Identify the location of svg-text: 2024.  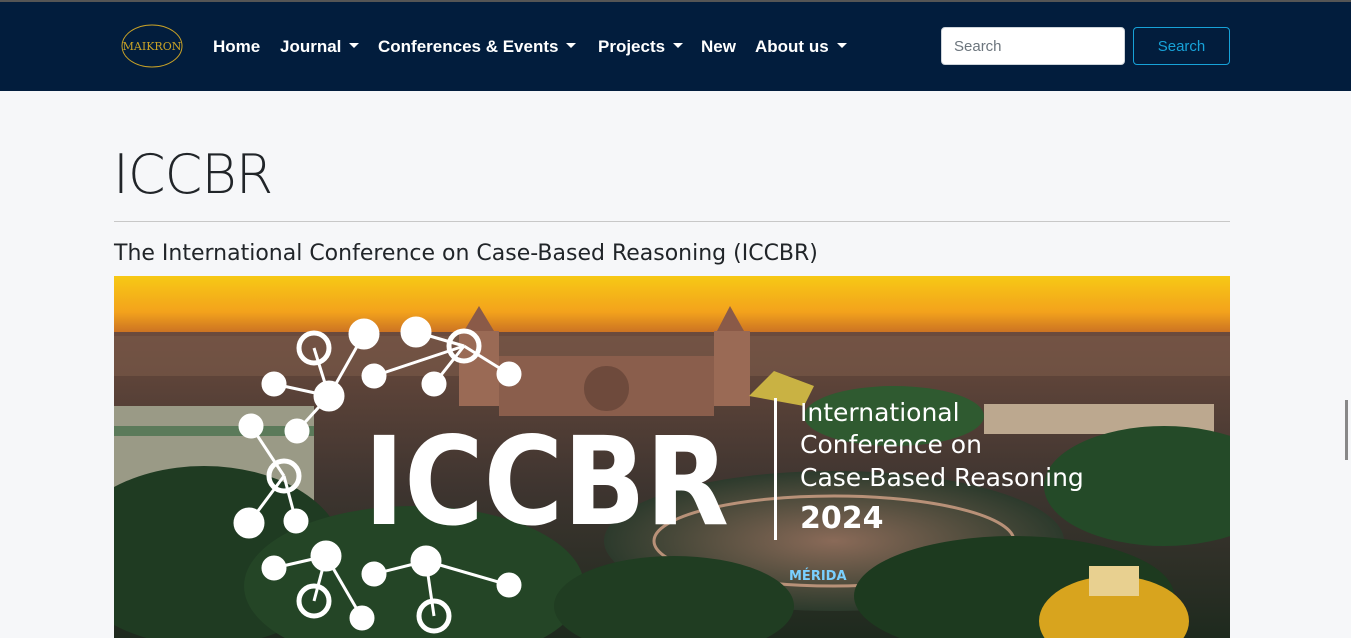
(842, 518).